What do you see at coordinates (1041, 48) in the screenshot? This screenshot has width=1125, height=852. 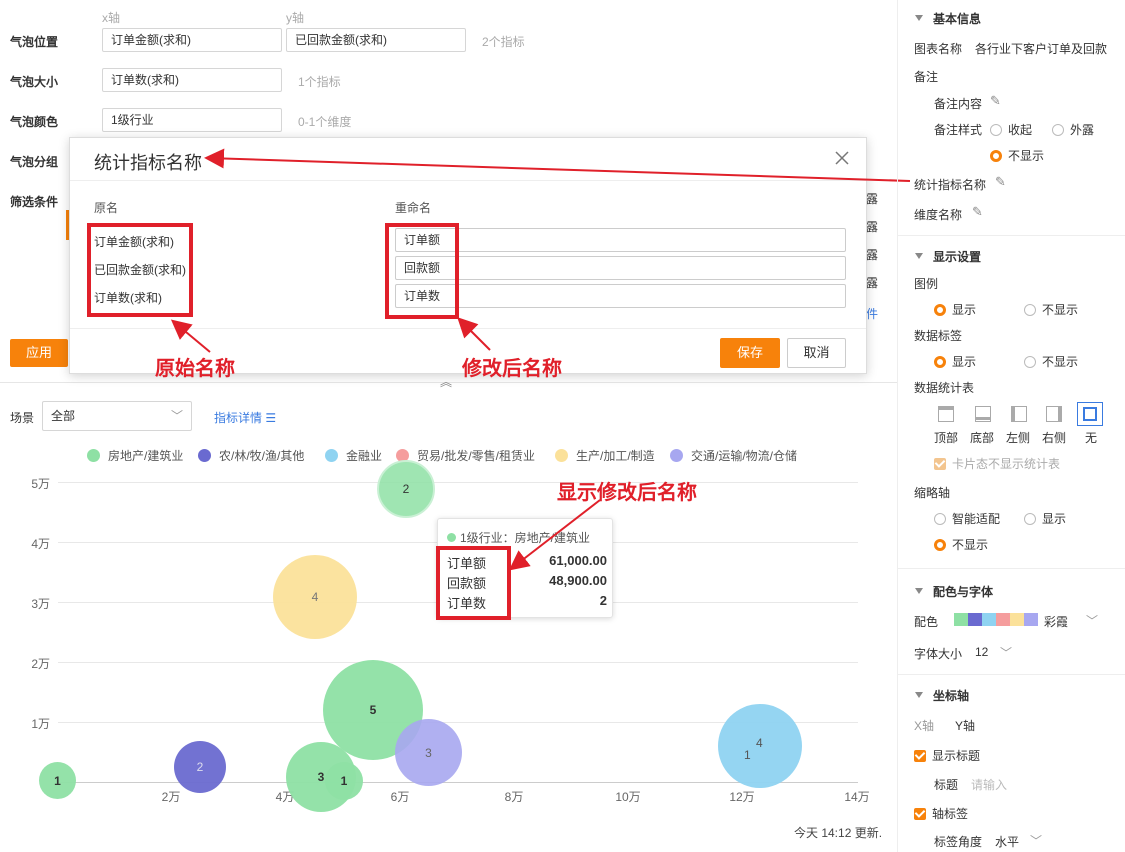 I see `chart-name-value: 各行业下客户订单及回款` at bounding box center [1041, 48].